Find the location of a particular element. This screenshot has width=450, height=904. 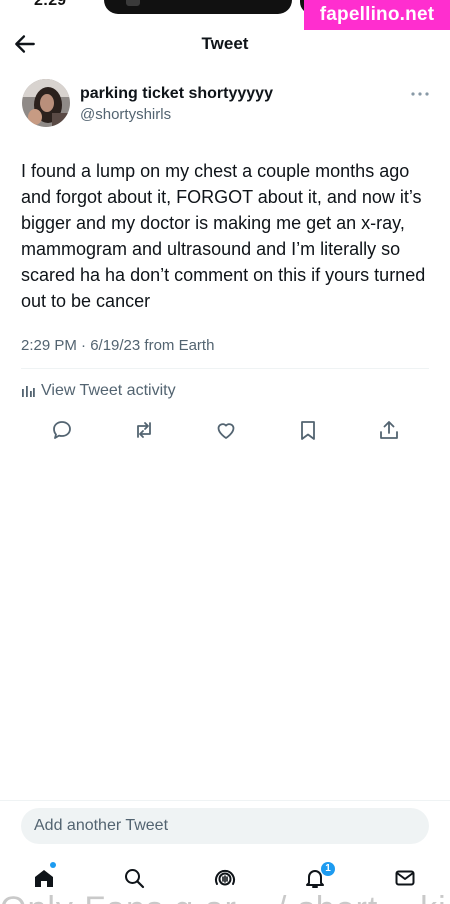

avatar is located at coordinates (46, 103).